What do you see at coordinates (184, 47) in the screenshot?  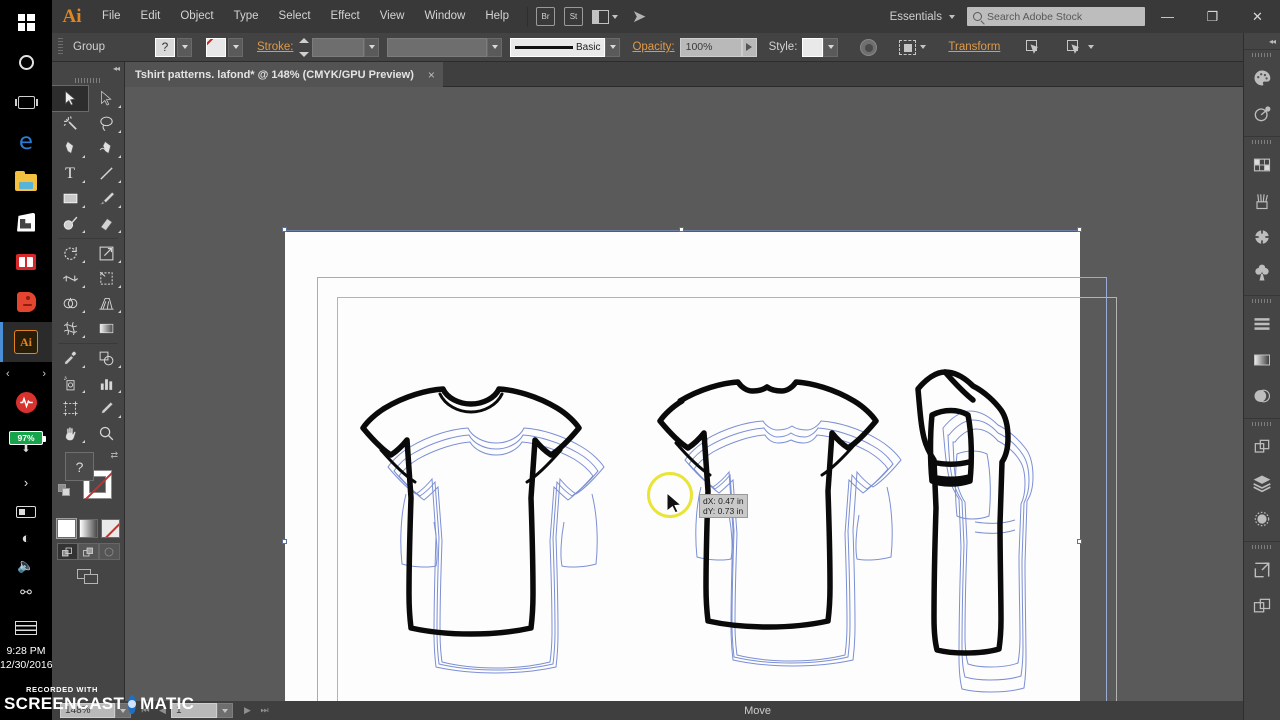 I see `fill-dropdown` at bounding box center [184, 47].